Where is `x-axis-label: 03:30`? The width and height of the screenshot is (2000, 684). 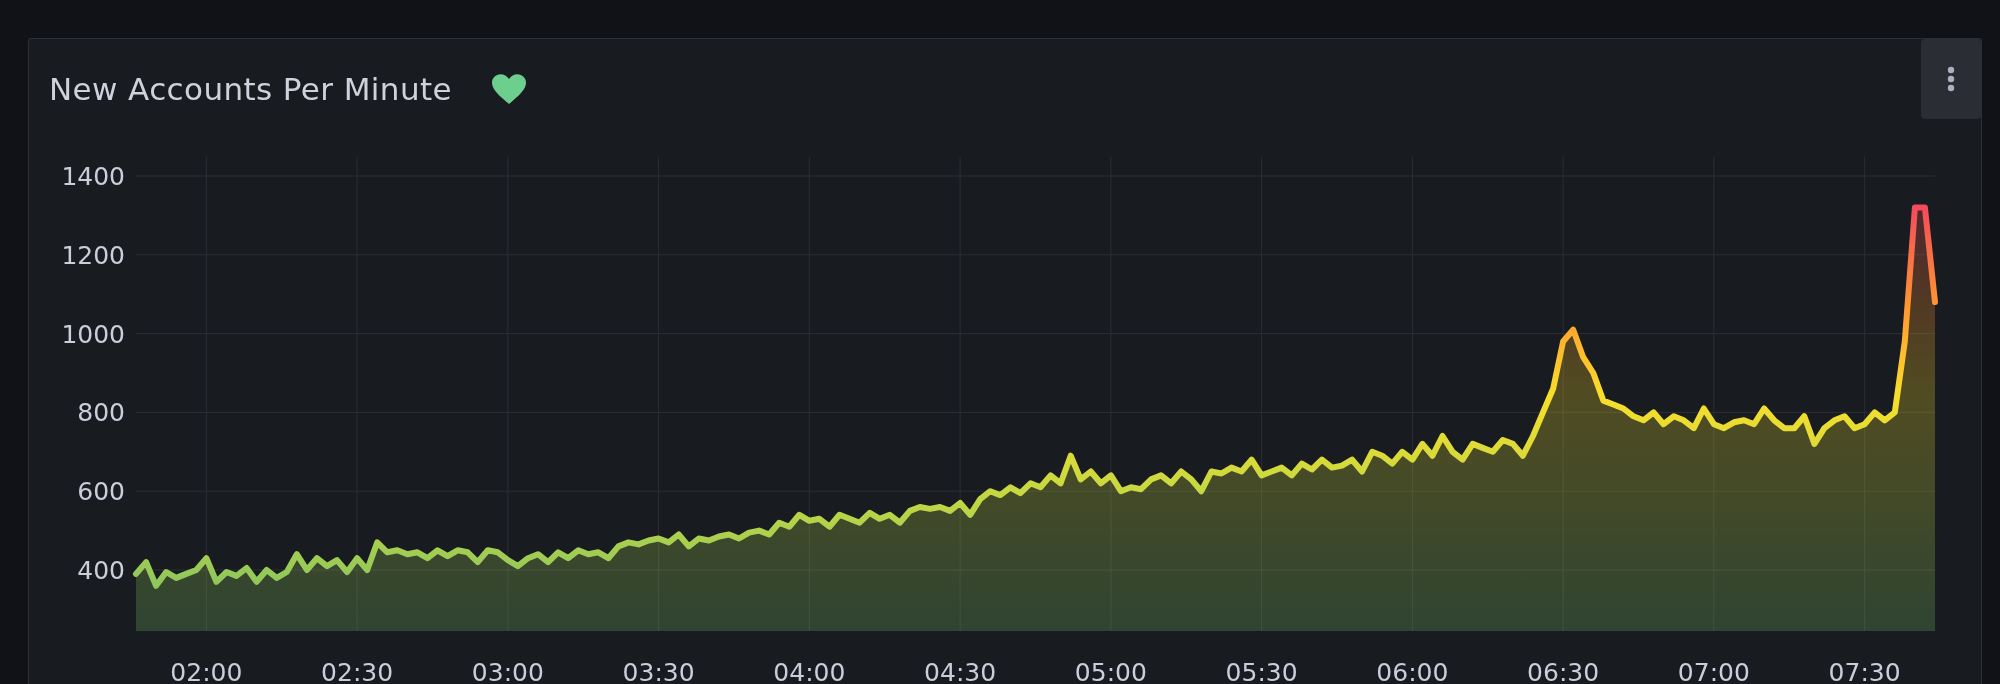 x-axis-label: 03:30 is located at coordinates (658, 671).